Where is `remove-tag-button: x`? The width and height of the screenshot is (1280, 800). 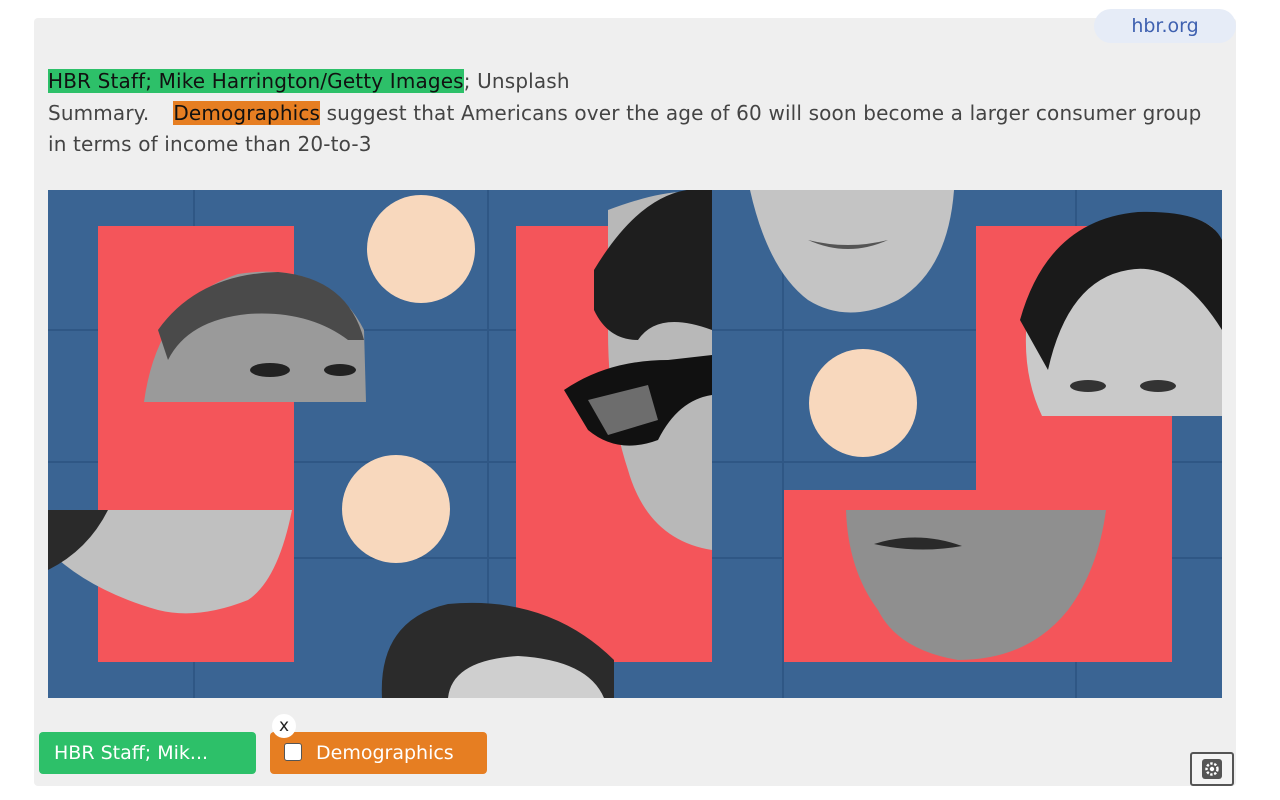 remove-tag-button: x is located at coordinates (284, 726).